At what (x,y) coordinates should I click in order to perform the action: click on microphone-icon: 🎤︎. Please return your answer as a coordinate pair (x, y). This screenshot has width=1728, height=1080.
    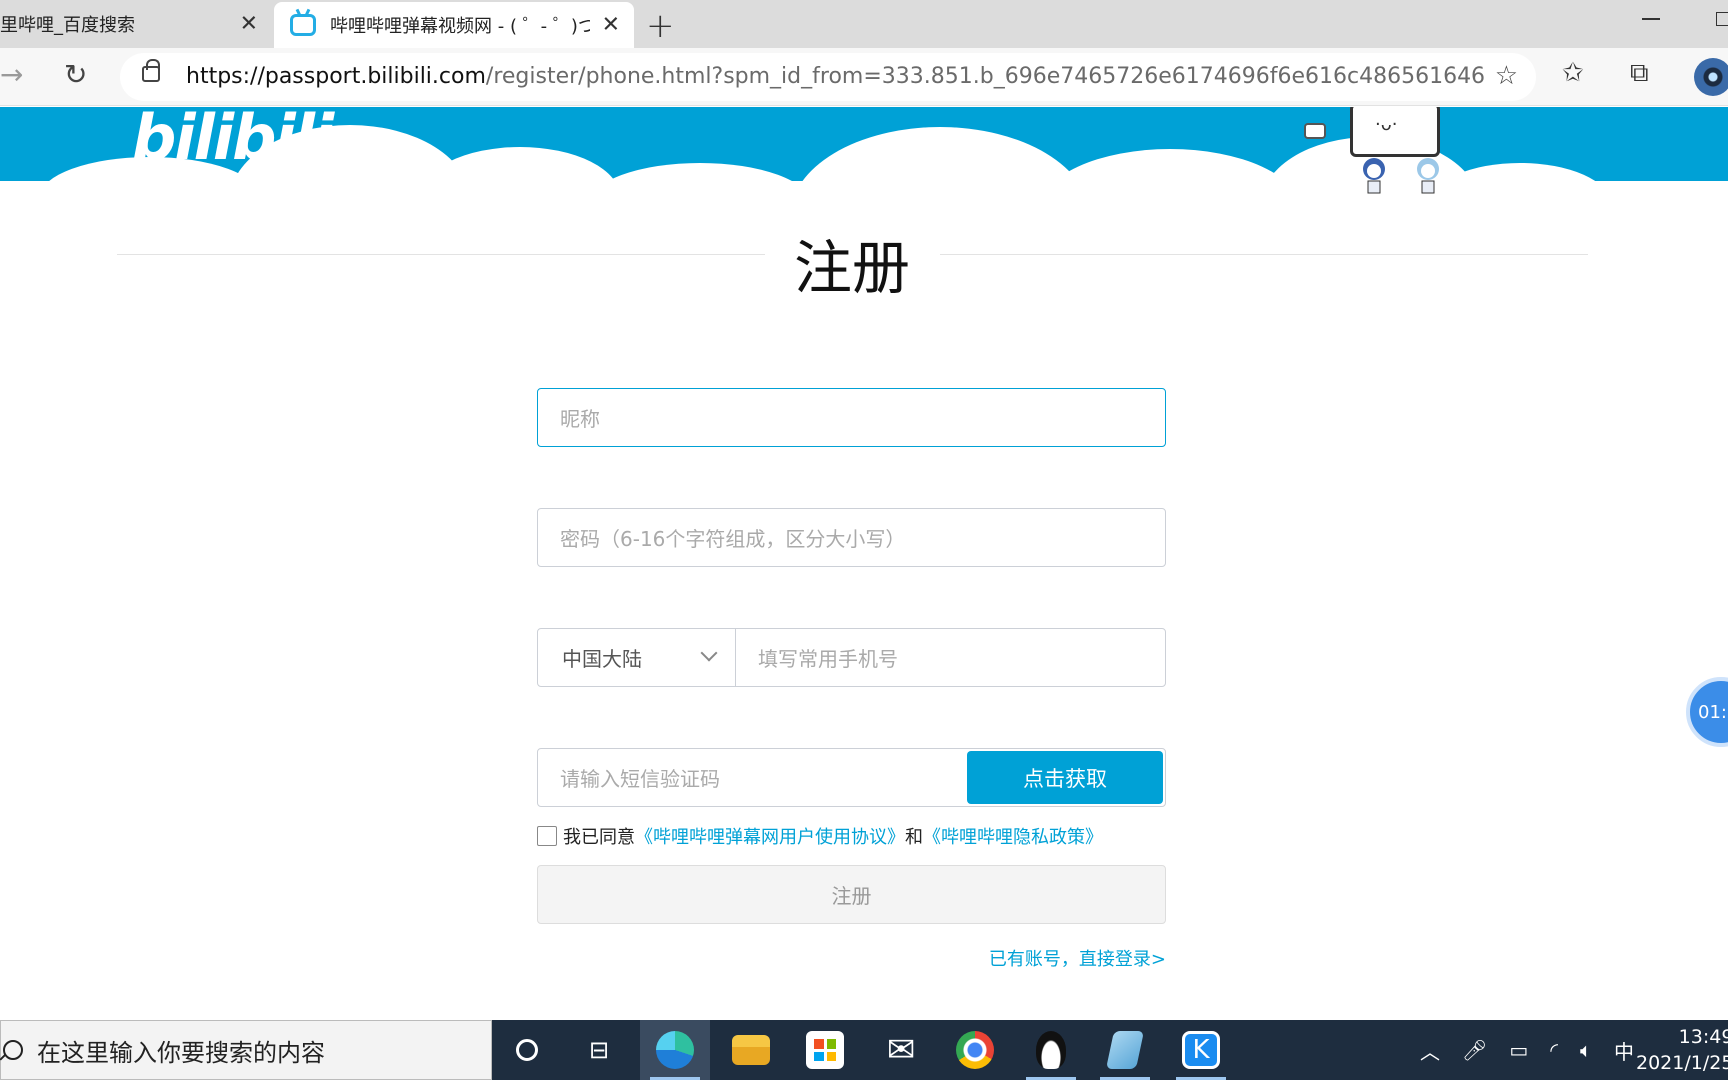
    Looking at the image, I should click on (1474, 1050).